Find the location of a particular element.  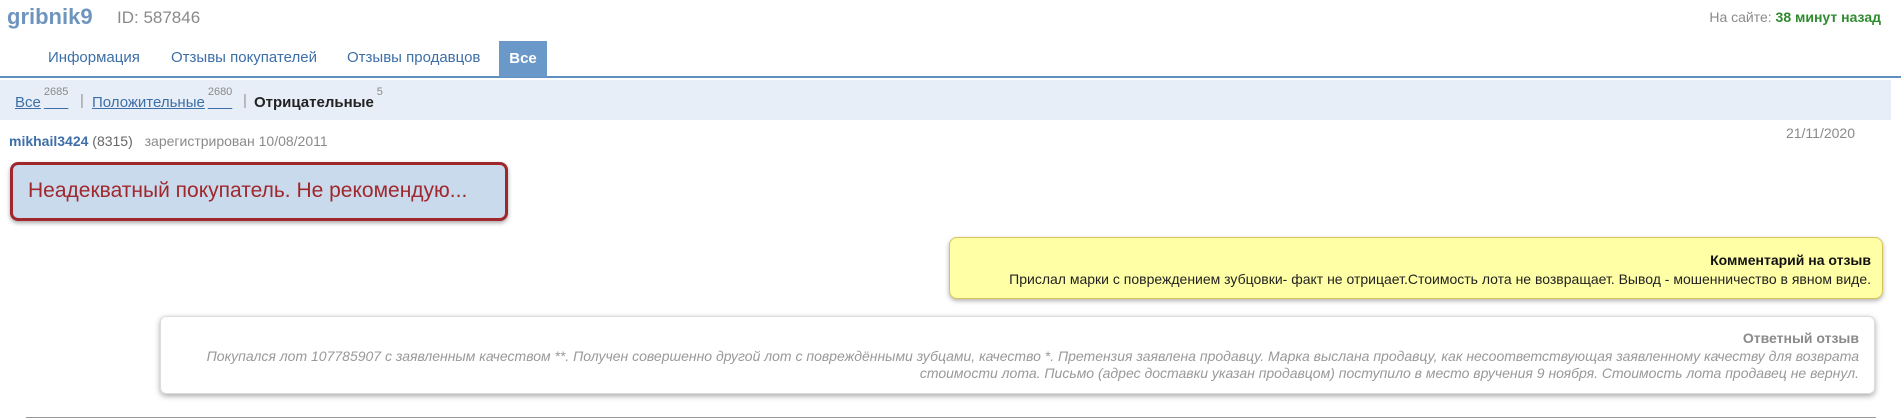

filter-positive-count: 2680 is located at coordinates (220, 92).